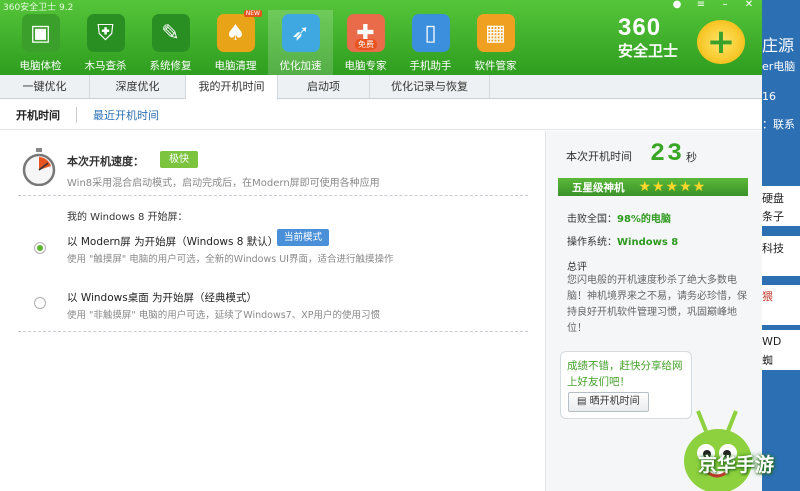 Image resolution: width=800 pixels, height=491 pixels. What do you see at coordinates (773, 248) in the screenshot?
I see `bg-text: 科技` at bounding box center [773, 248].